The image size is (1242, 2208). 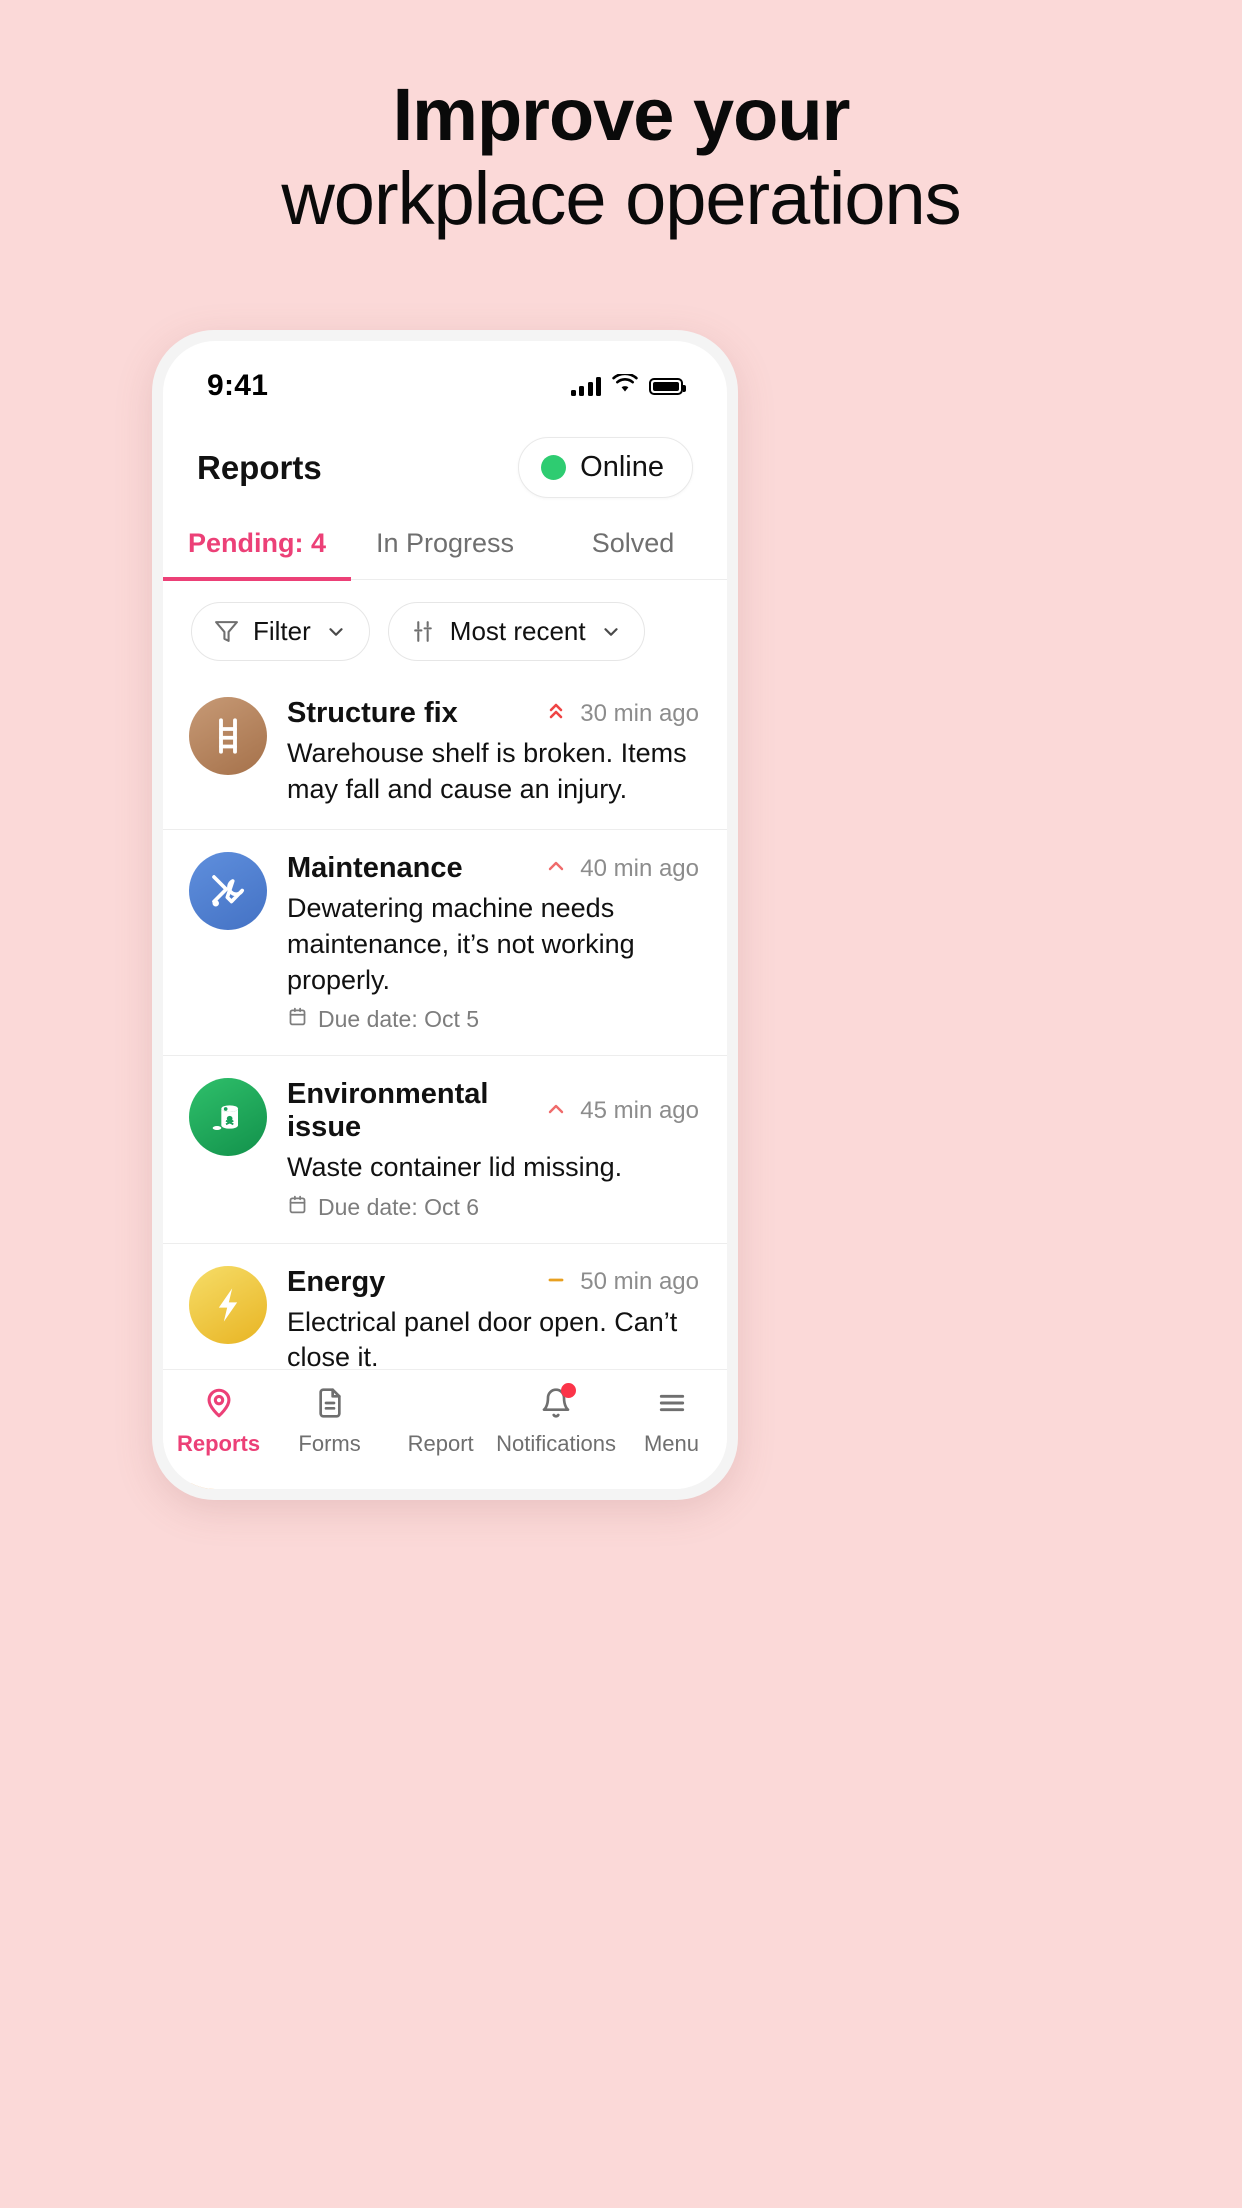 What do you see at coordinates (639, 1282) in the screenshot?
I see `report-time: 50 min ago` at bounding box center [639, 1282].